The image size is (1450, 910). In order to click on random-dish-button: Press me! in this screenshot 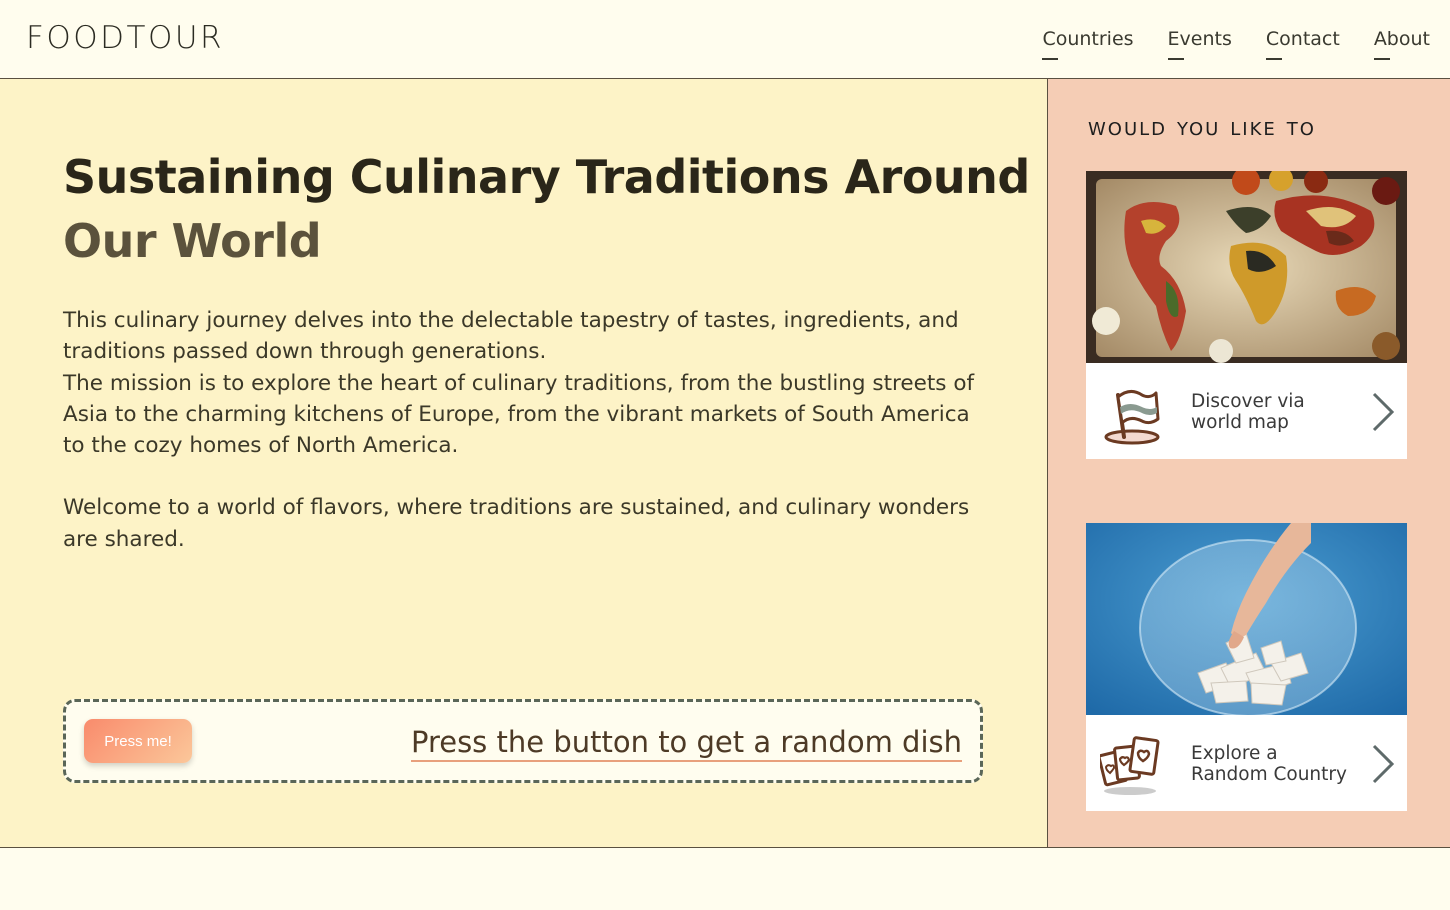, I will do `click(138, 741)`.